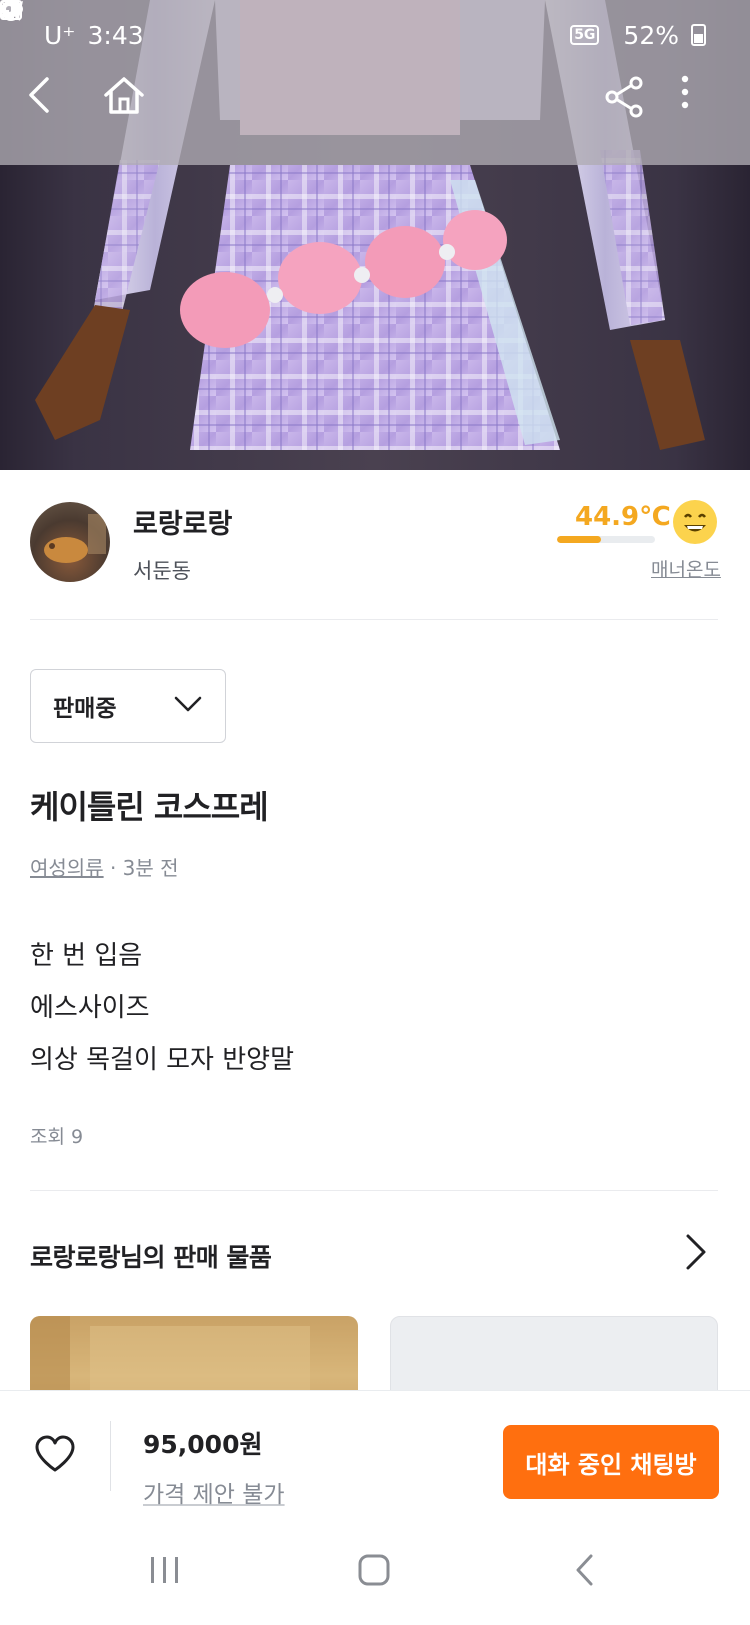 This screenshot has height=1625, width=750. What do you see at coordinates (188, 706) in the screenshot?
I see `chevron-down-icon` at bounding box center [188, 706].